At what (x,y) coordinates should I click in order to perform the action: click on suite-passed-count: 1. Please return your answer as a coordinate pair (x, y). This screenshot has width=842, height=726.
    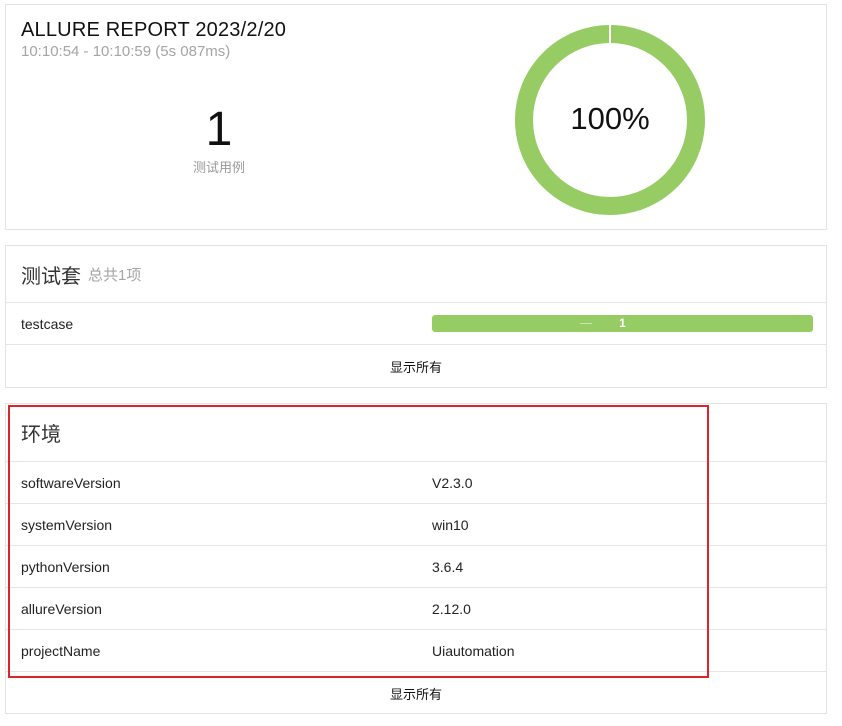
    Looking at the image, I should click on (622, 323).